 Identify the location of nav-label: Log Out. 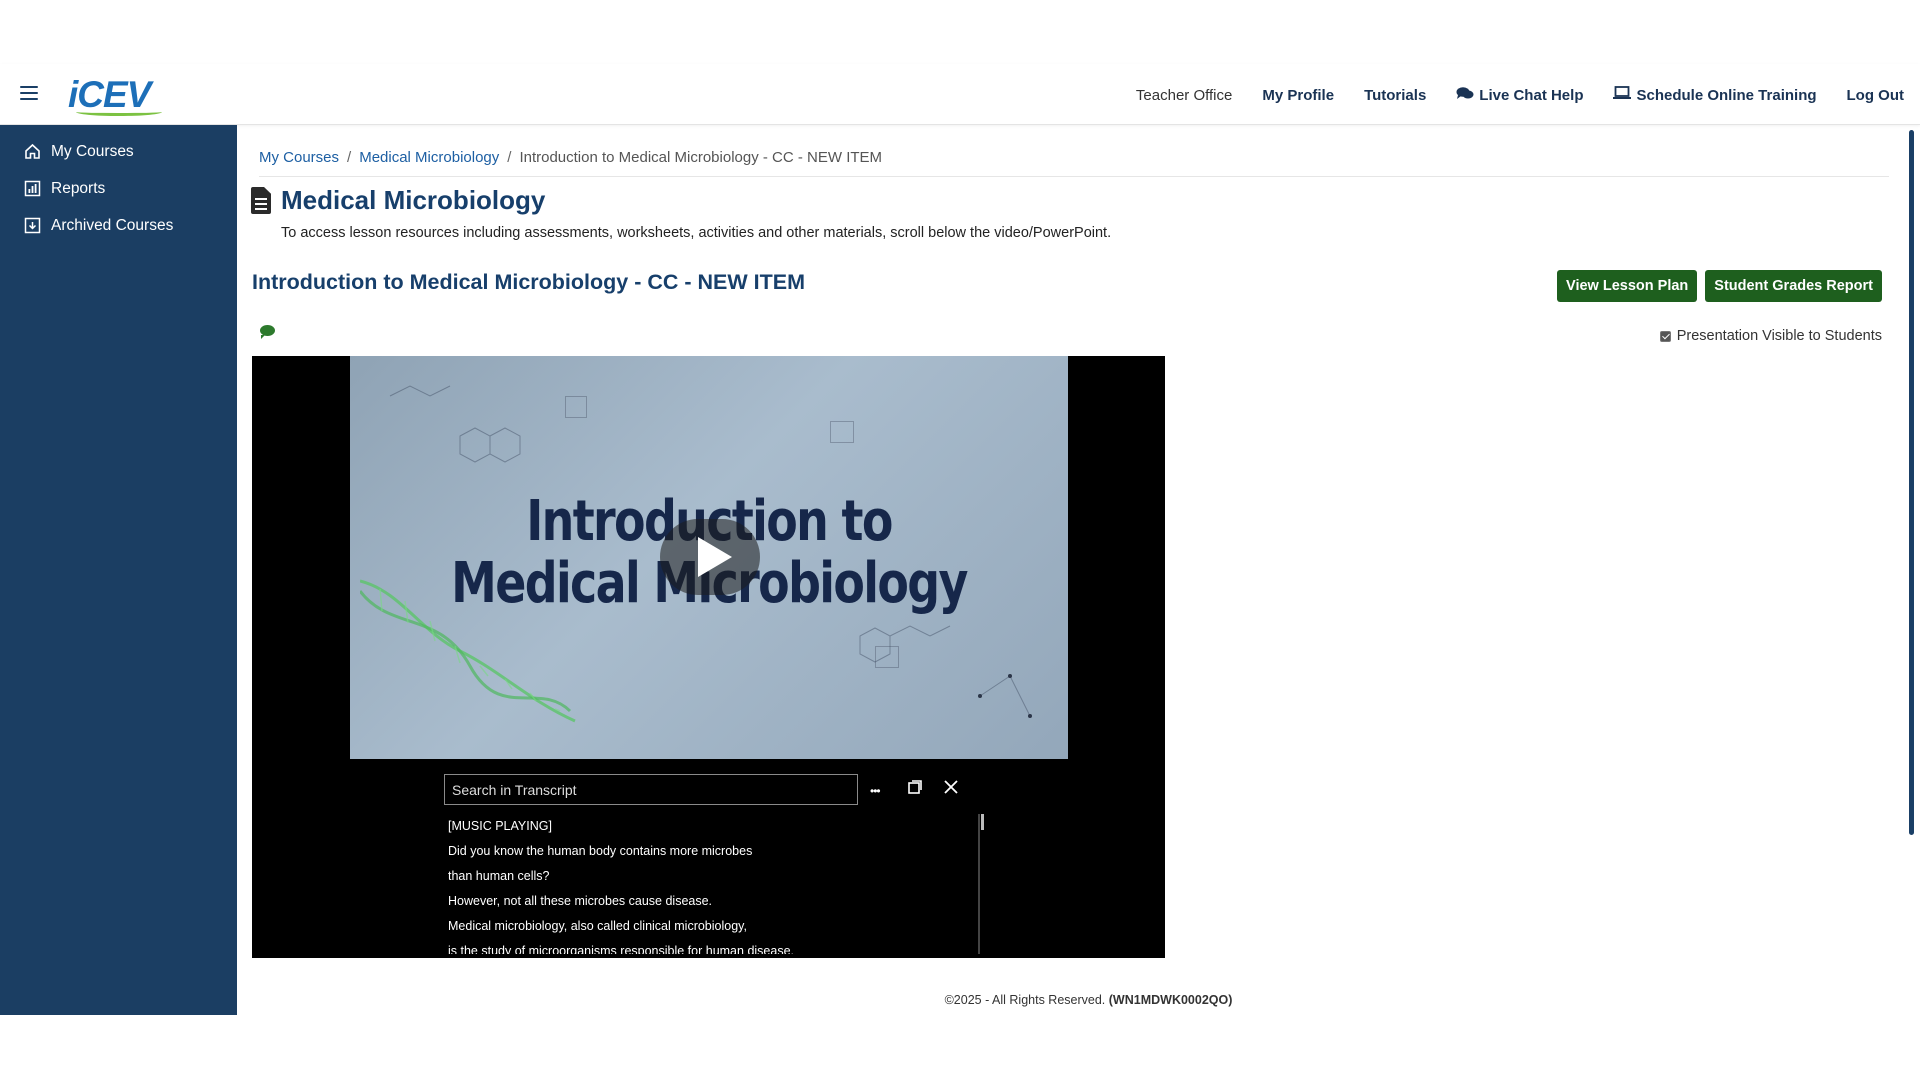
(1875, 95).